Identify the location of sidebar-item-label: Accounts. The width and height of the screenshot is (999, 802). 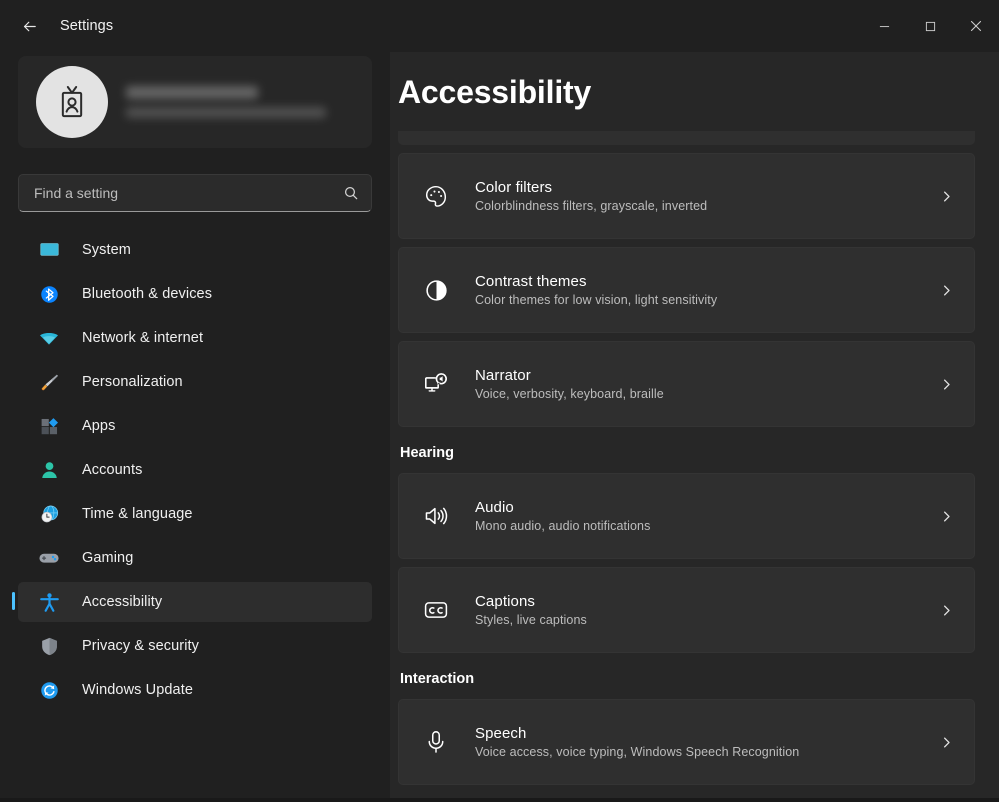
(112, 470).